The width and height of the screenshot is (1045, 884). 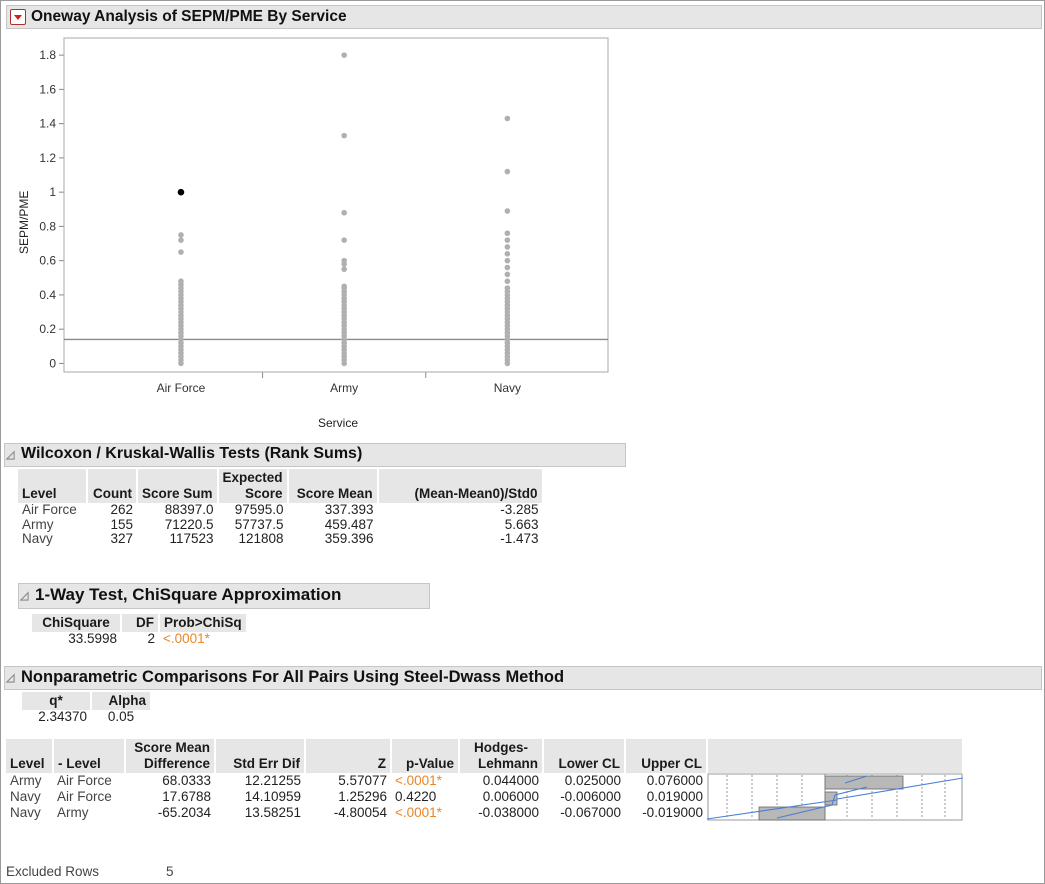 I want to click on oneway-test-header: ◿ 1-Way Test, ChiSquare Approximation, so click(x=224, y=596).